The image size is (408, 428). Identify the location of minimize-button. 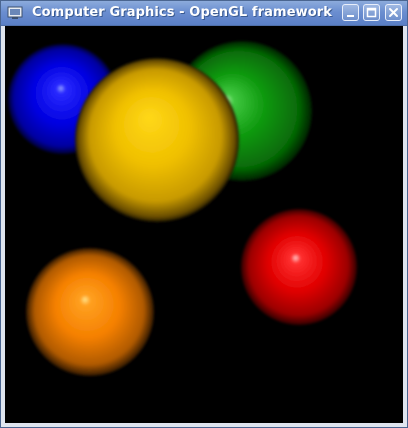
(350, 12).